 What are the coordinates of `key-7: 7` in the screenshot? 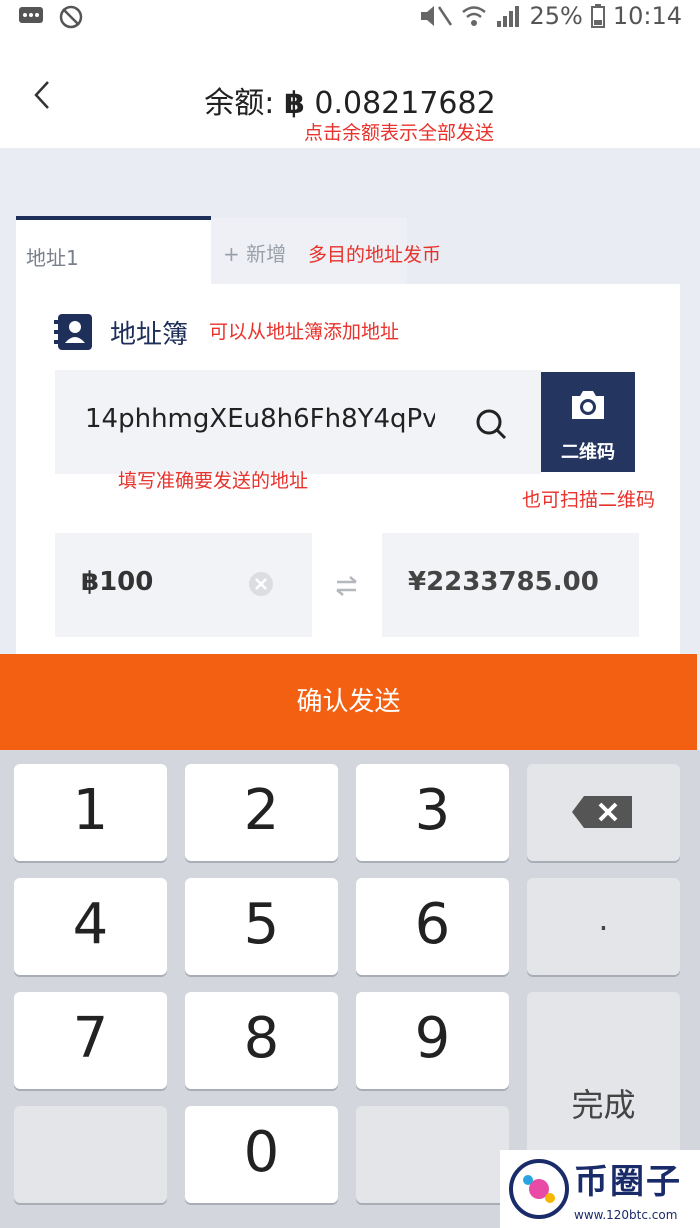 It's located at (90, 1040).